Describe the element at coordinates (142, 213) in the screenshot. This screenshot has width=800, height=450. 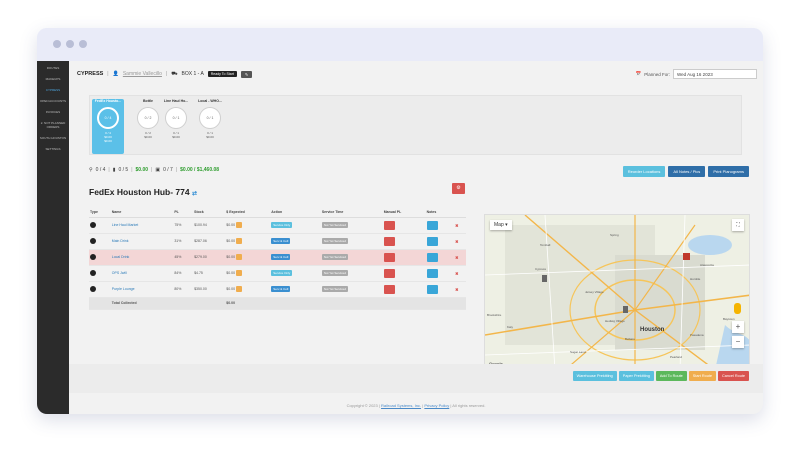
I see `column-header: Name` at that location.